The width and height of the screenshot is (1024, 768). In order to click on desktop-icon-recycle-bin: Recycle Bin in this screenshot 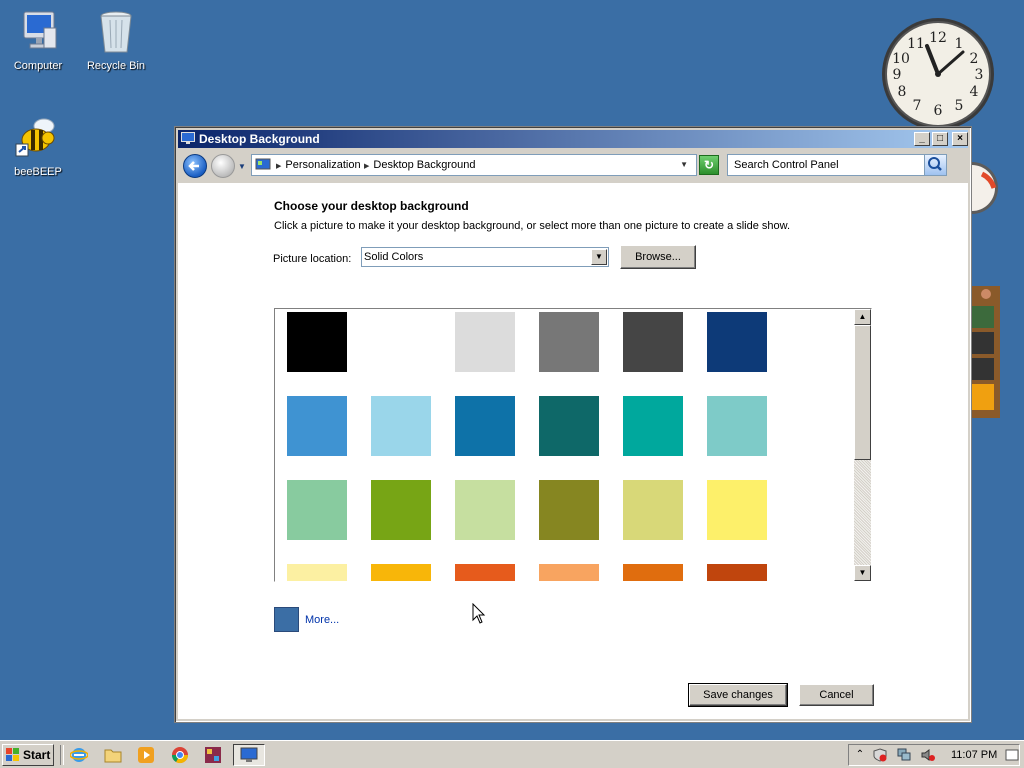, I will do `click(116, 40)`.